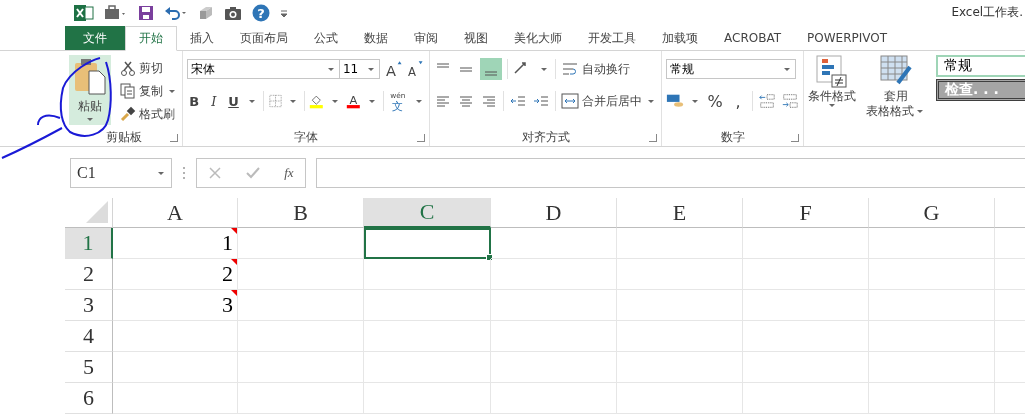 Image resolution: width=1025 pixels, height=417 pixels. What do you see at coordinates (595, 69) in the screenshot?
I see `wrap-text-button: 自动换行` at bounding box center [595, 69].